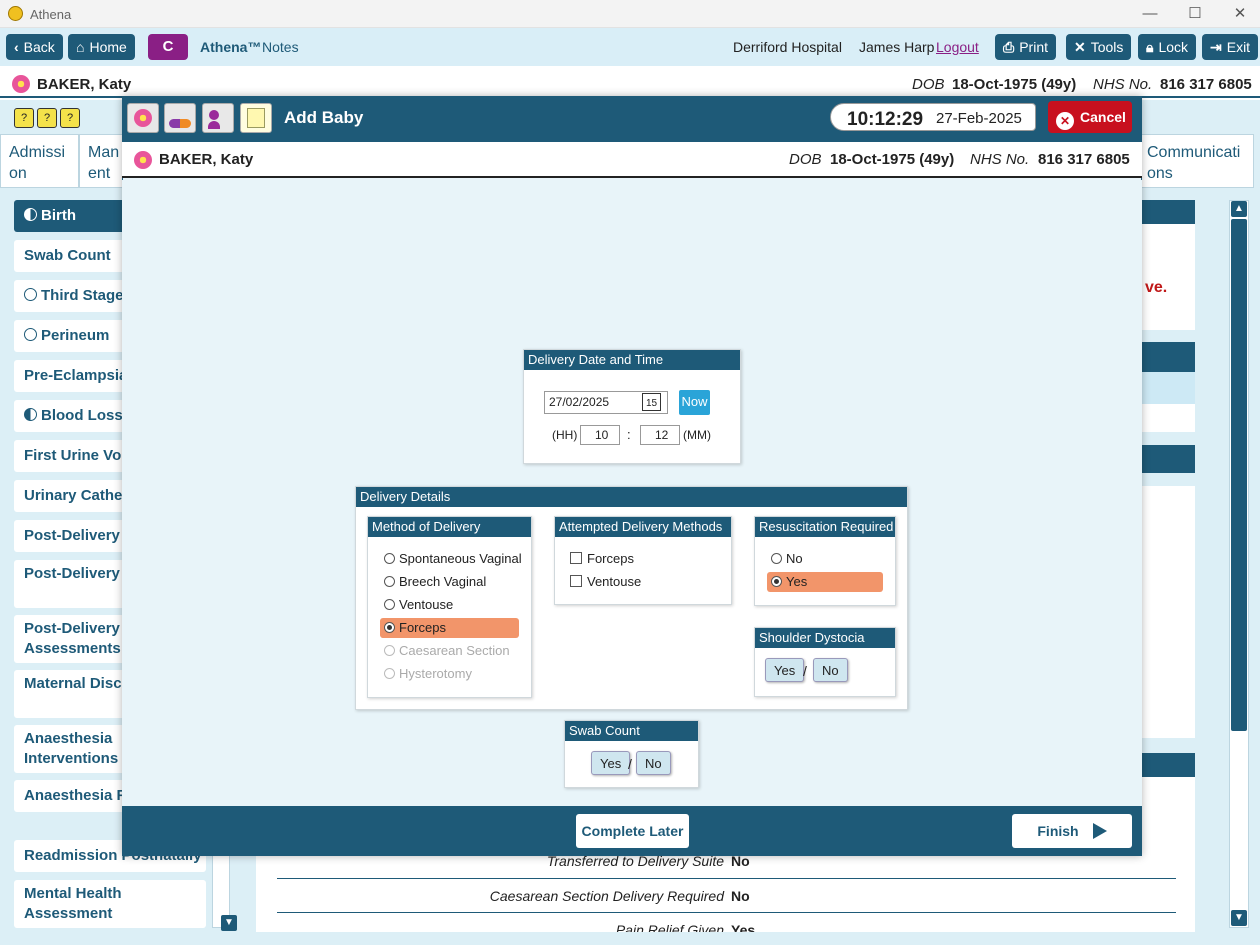 This screenshot has width=1260, height=945. What do you see at coordinates (565, 435) in the screenshot?
I see `hh-label: (HH)` at bounding box center [565, 435].